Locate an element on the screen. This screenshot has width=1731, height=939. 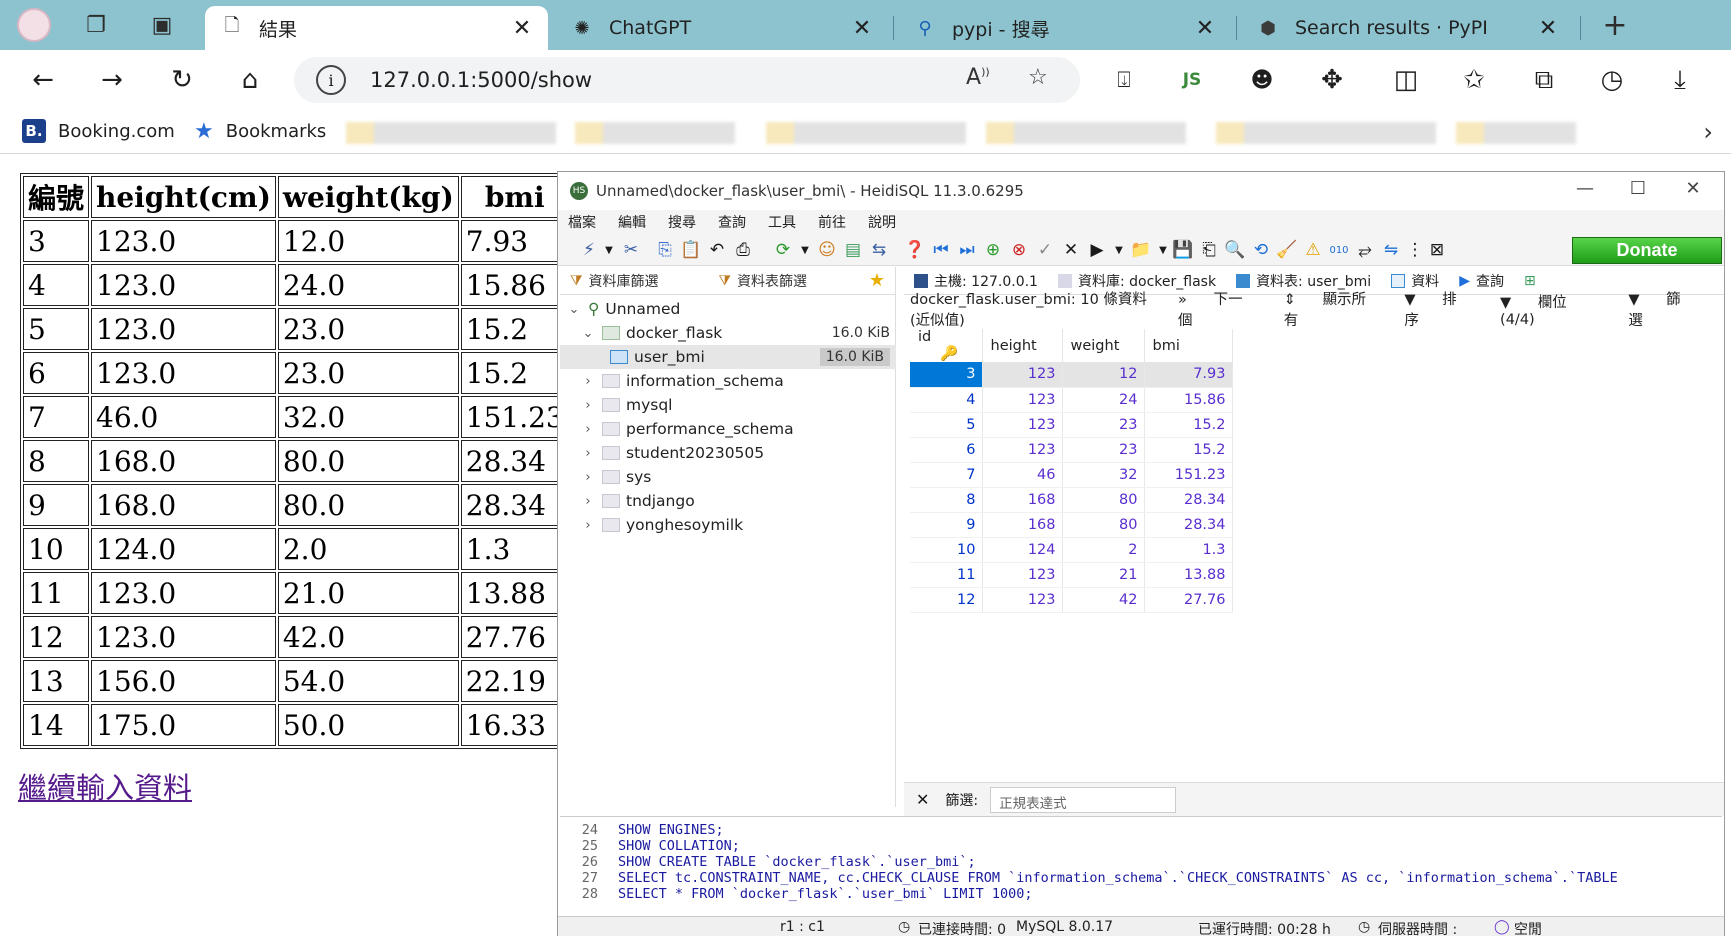
menu-help: 說明 is located at coordinates (882, 222).